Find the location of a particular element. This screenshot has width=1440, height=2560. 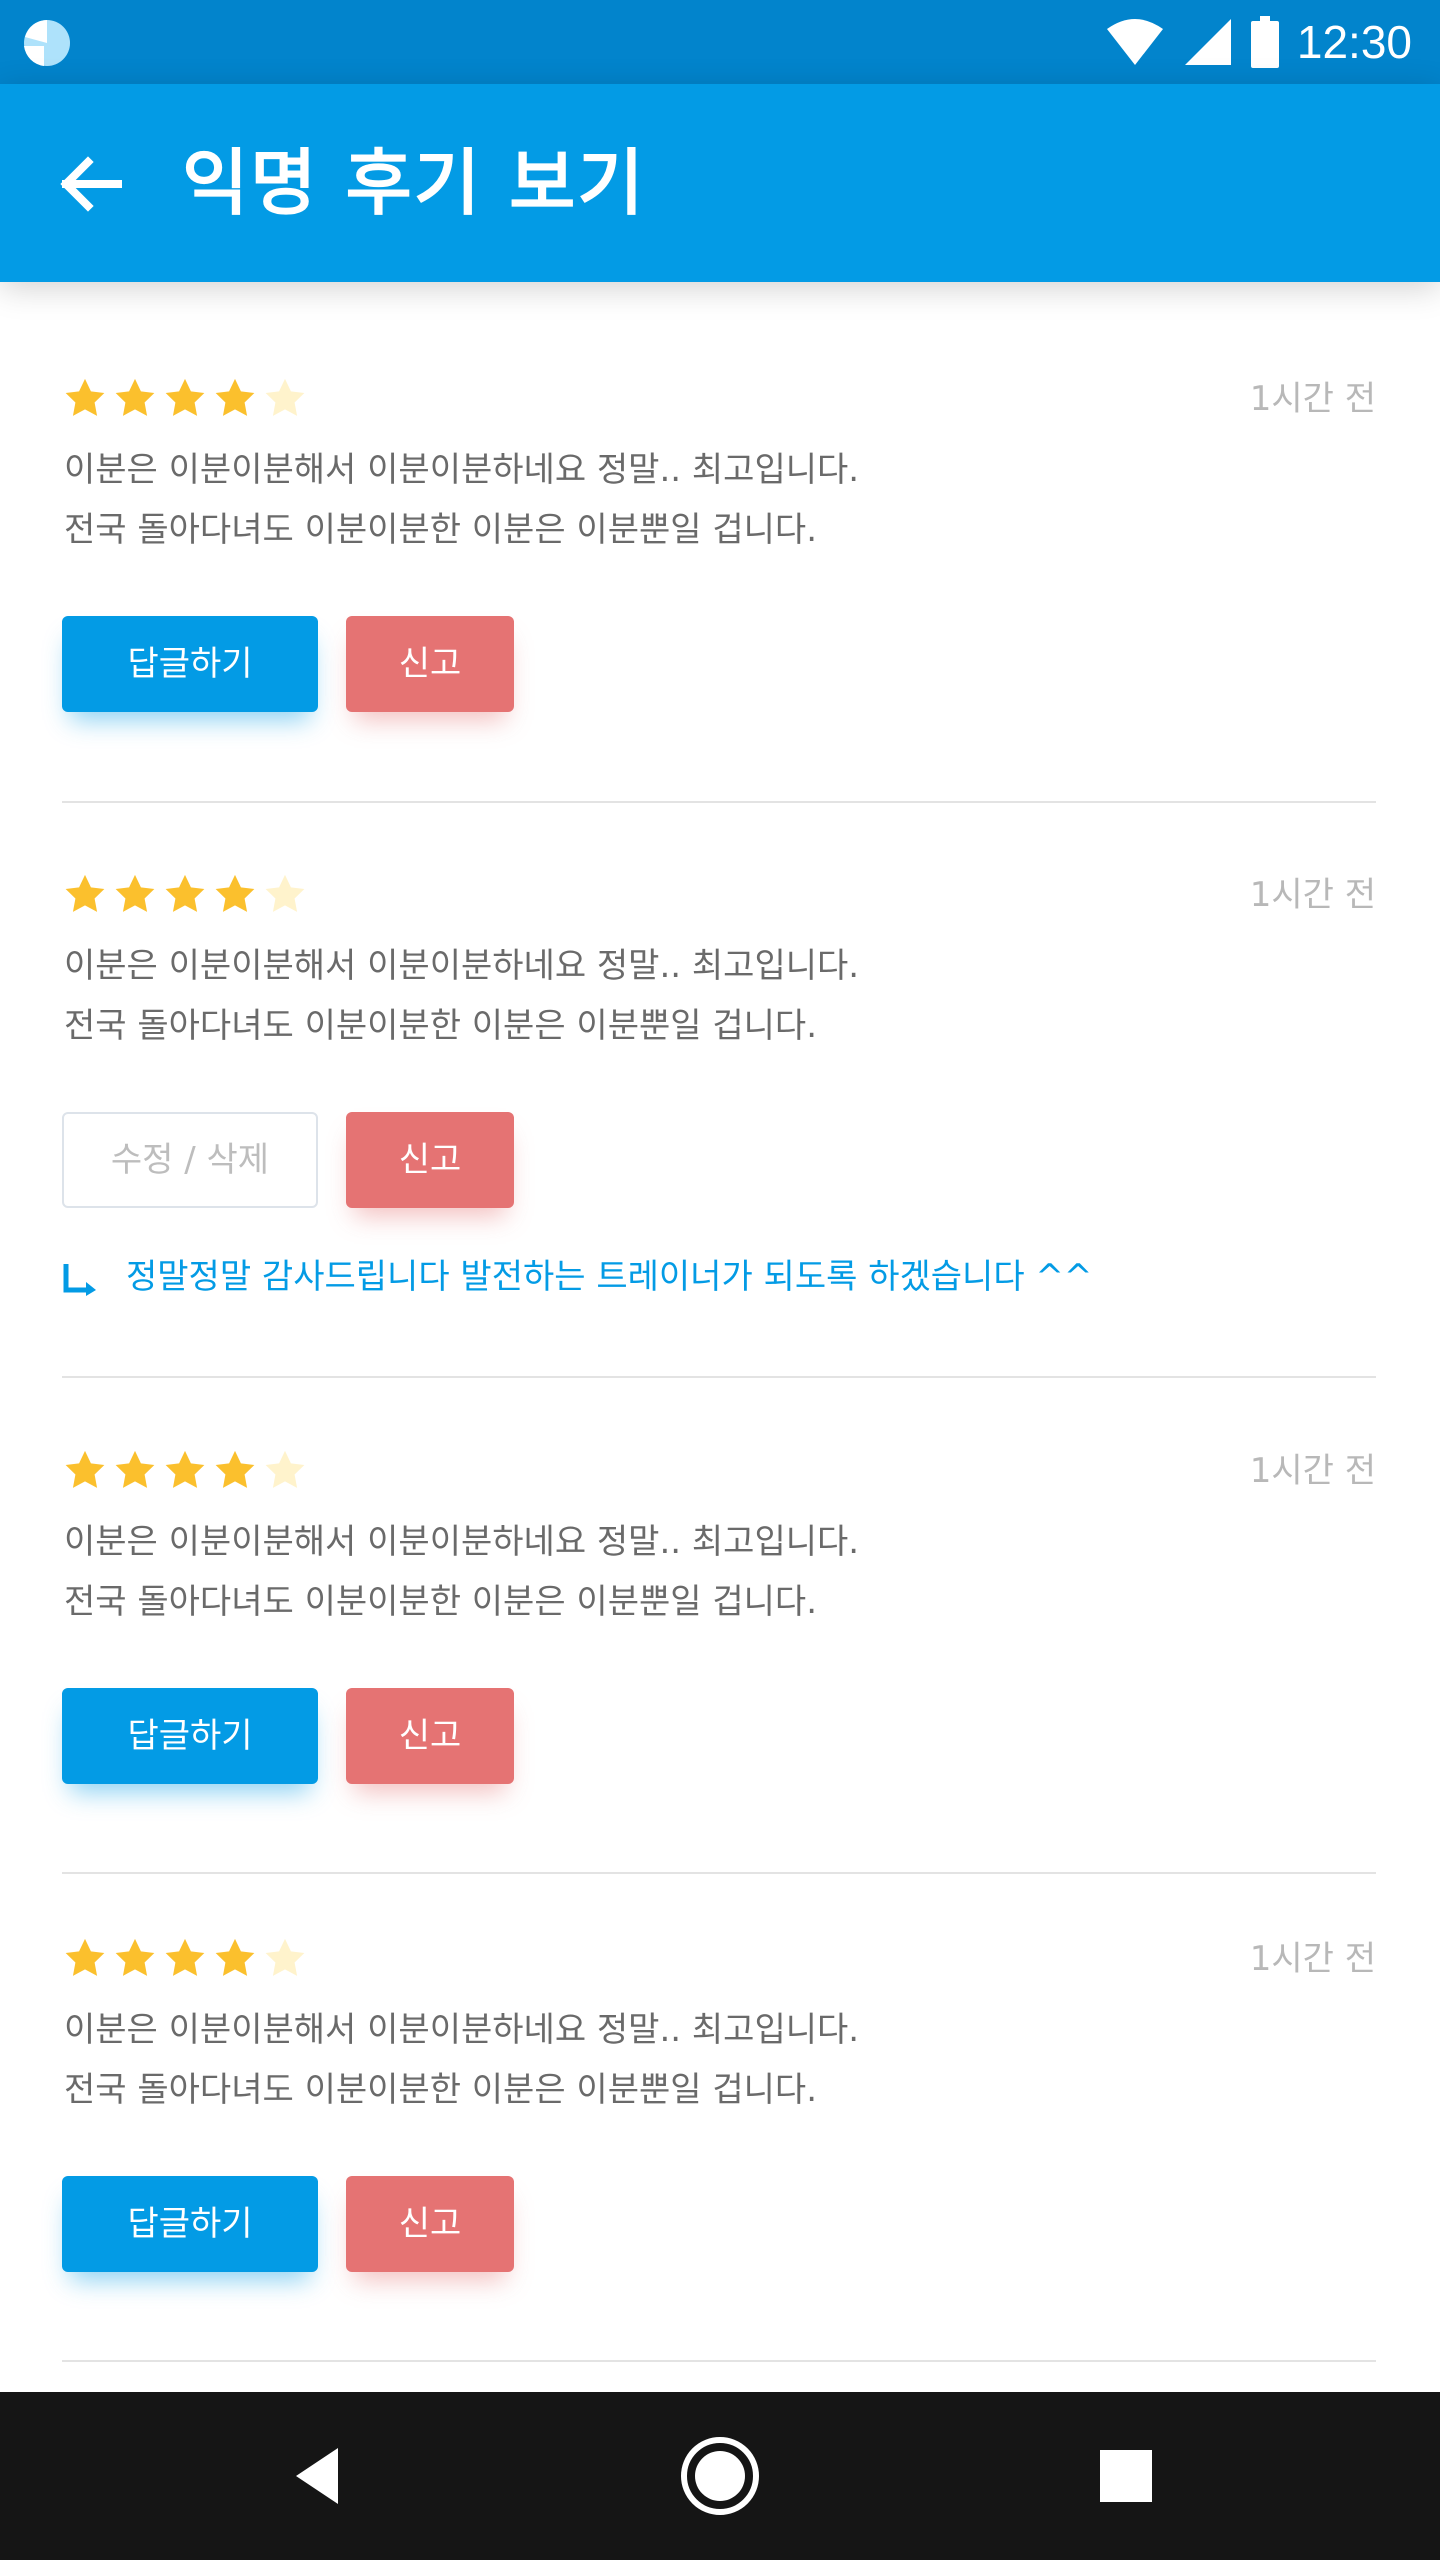

edit-delete-button: 수정 / 삭제 is located at coordinates (190, 1160).